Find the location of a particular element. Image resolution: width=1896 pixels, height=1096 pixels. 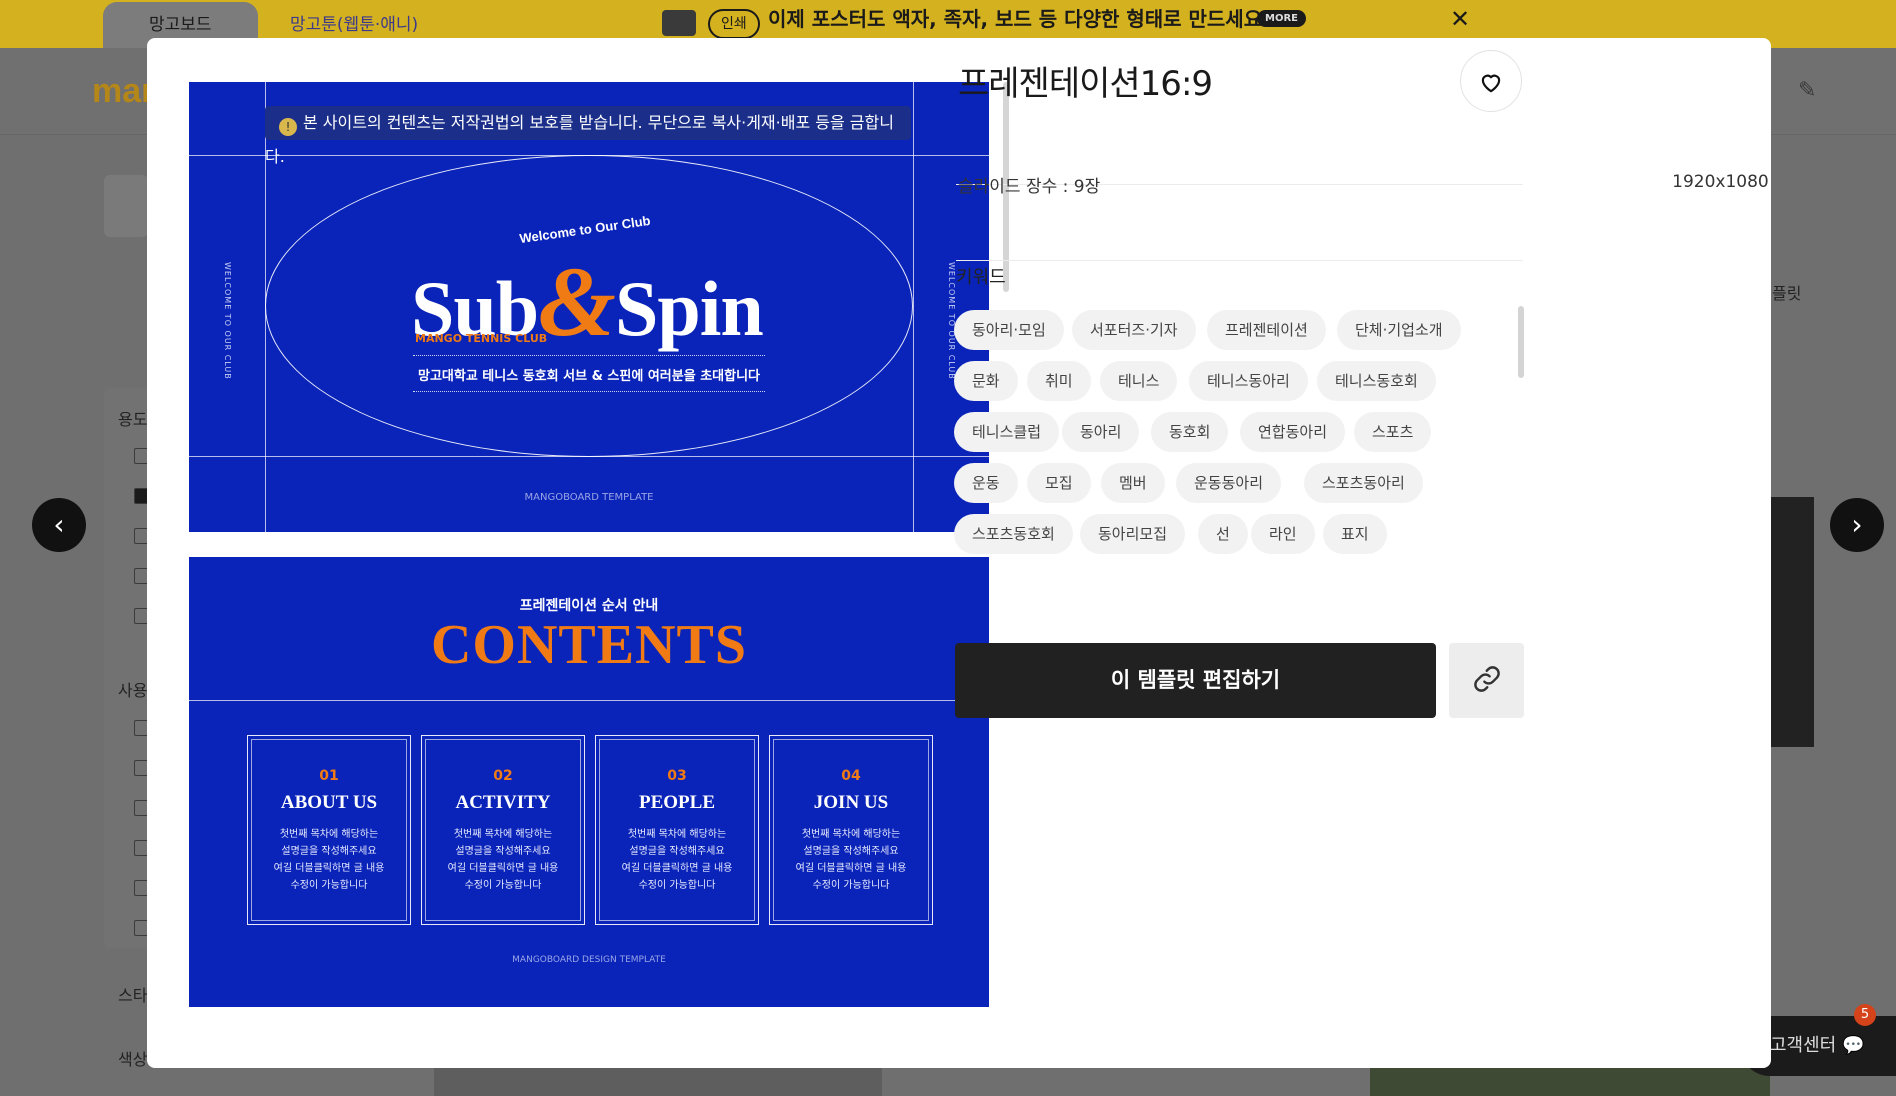

chevron-left-icon: ‹ is located at coordinates (59, 524).